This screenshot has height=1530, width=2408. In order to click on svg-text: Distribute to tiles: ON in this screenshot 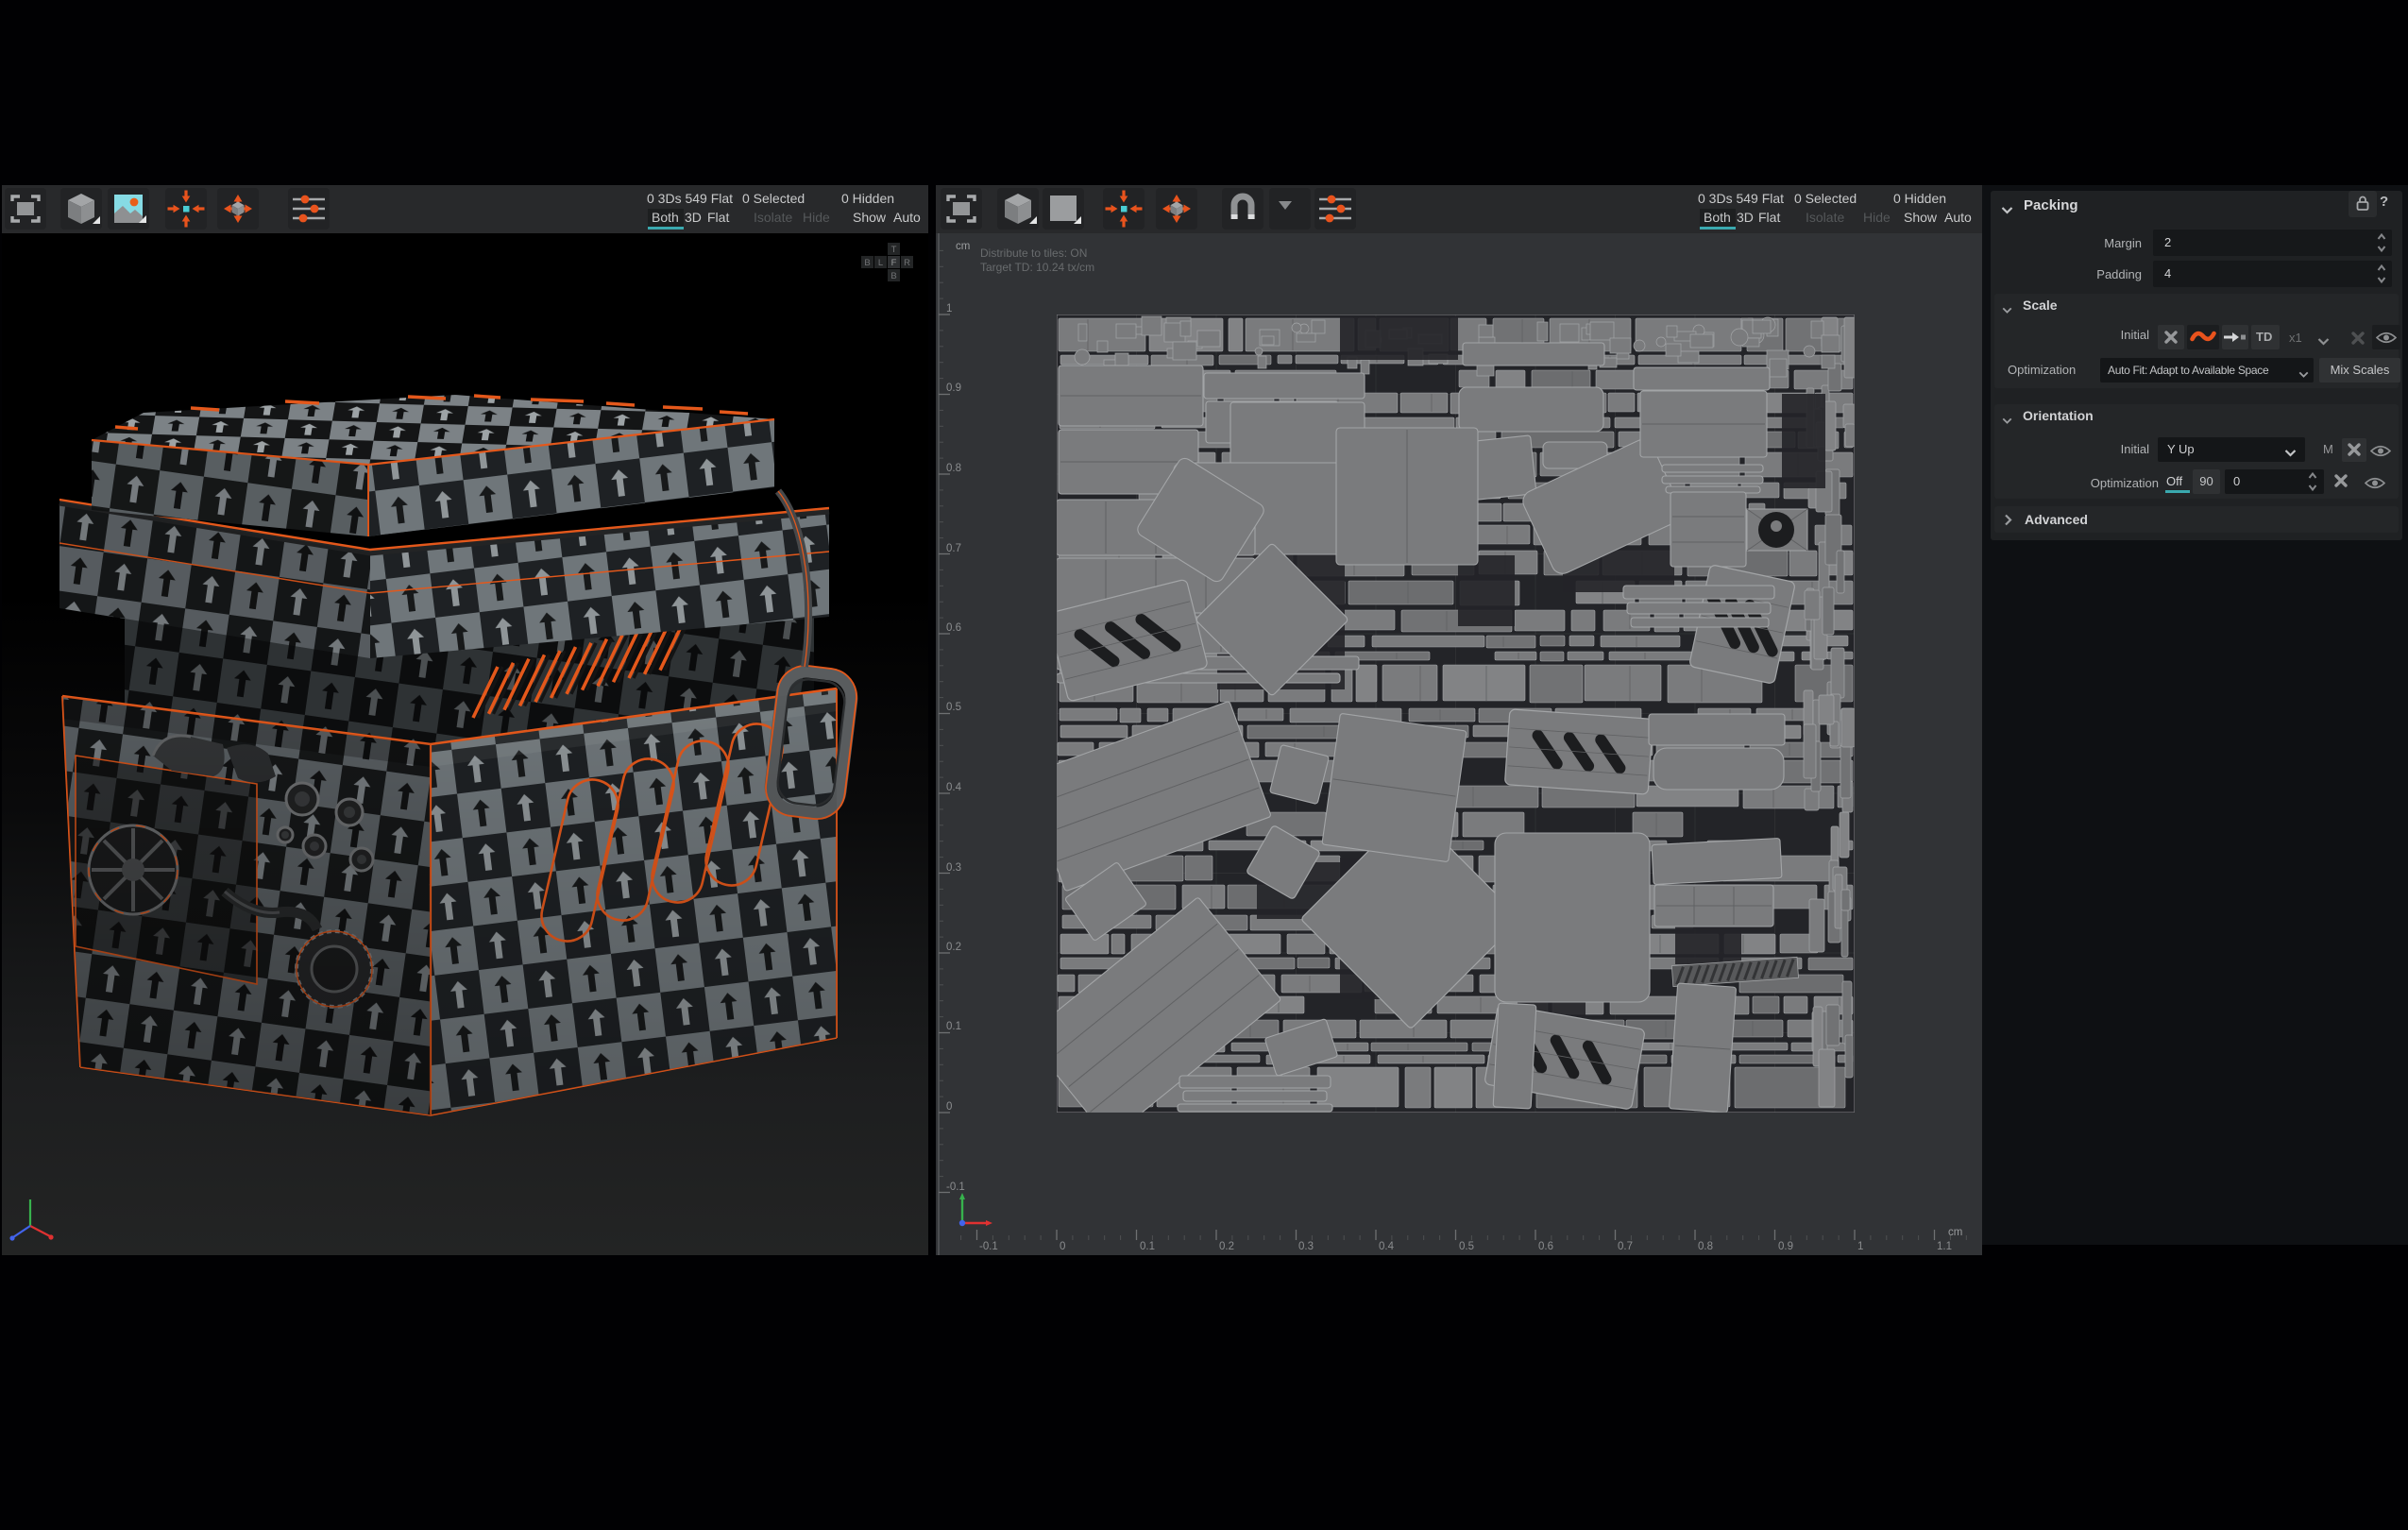, I will do `click(1033, 253)`.